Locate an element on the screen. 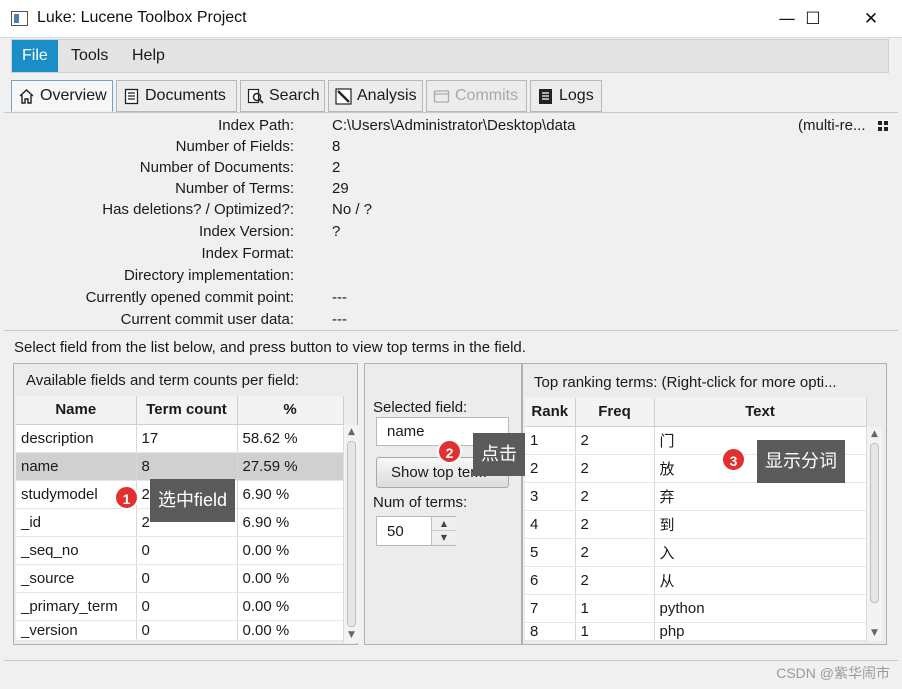 This screenshot has width=902, height=689. field-name-cell: description is located at coordinates (76, 438).